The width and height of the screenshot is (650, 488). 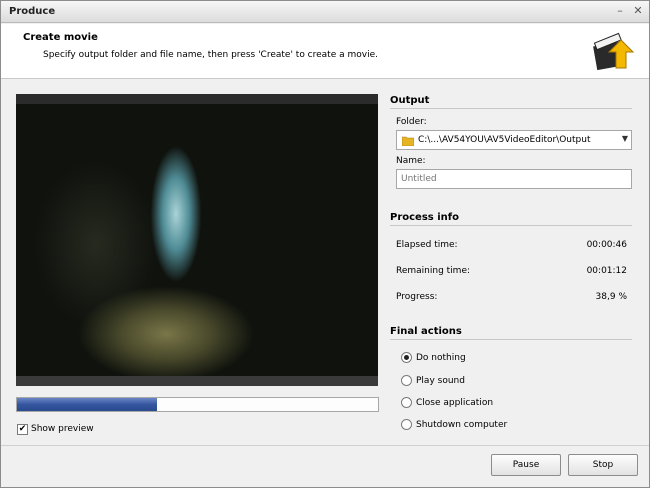 What do you see at coordinates (62, 429) in the screenshot?
I see `show-preview-label: Show preview` at bounding box center [62, 429].